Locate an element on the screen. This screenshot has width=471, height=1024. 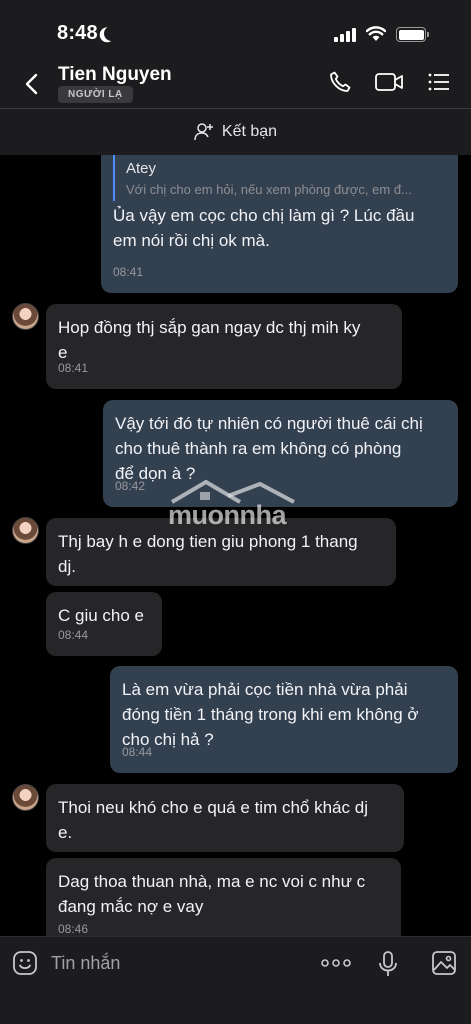
message-text-line: e. is located at coordinates (65, 832).